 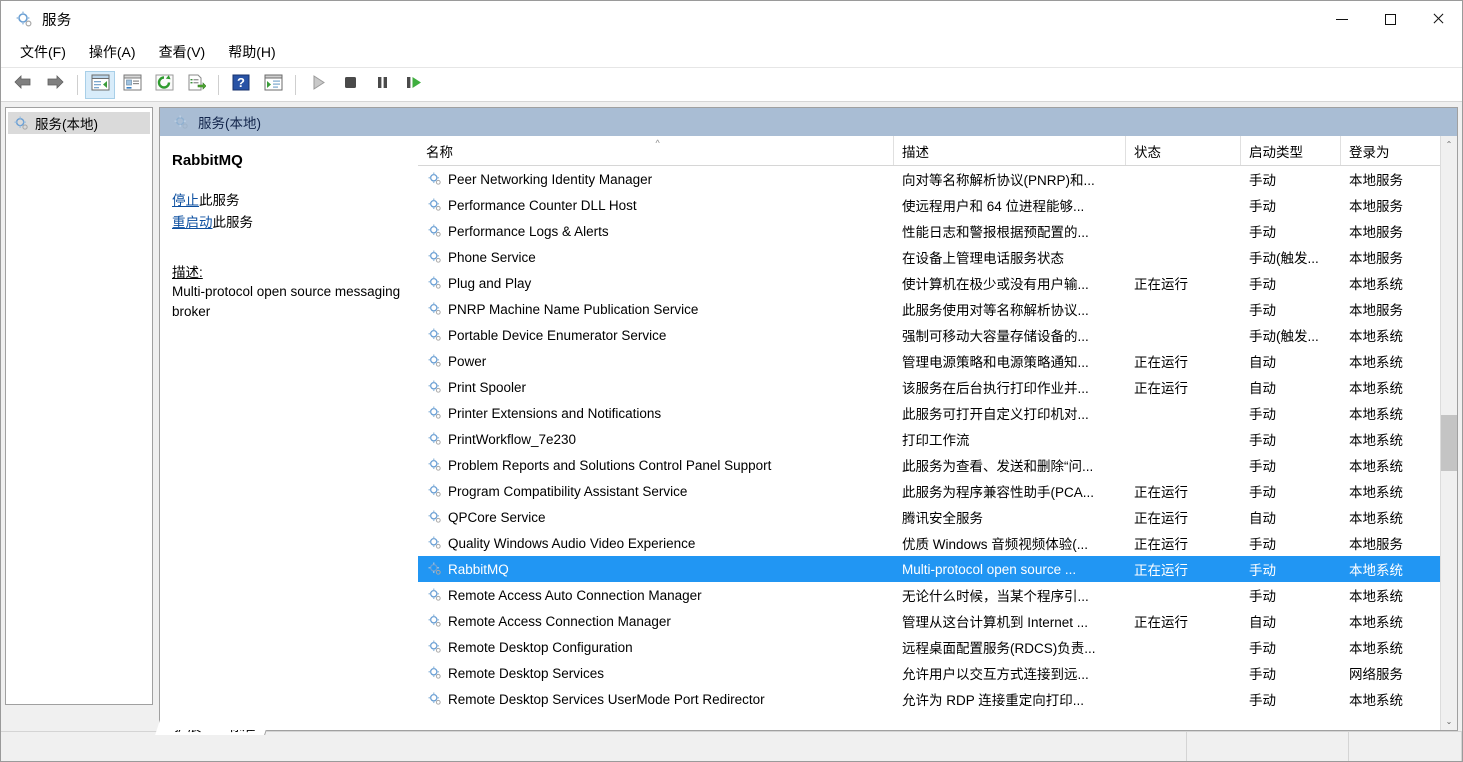 What do you see at coordinates (1438, 19) in the screenshot?
I see `close-button` at bounding box center [1438, 19].